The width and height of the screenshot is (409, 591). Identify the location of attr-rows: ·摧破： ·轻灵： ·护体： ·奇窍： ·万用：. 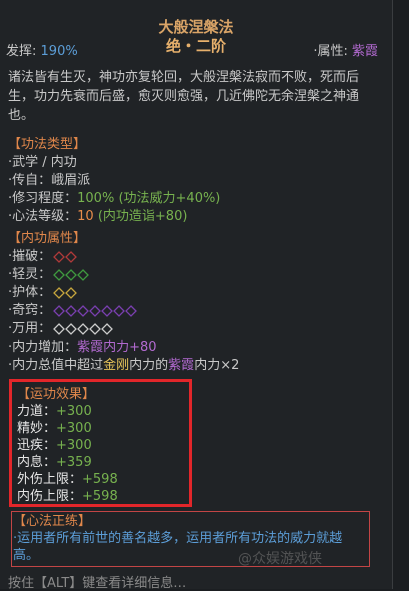
(73, 293).